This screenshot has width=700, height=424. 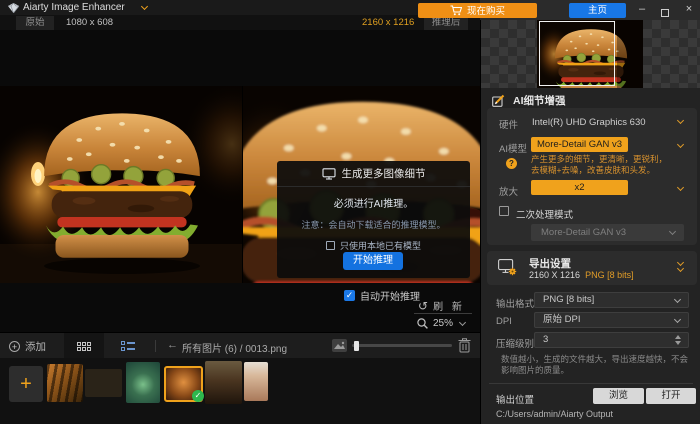 I want to click on bottom-toolbar: + 添加 ← 所有图片 (6) / 0013.png, so click(x=240, y=345).